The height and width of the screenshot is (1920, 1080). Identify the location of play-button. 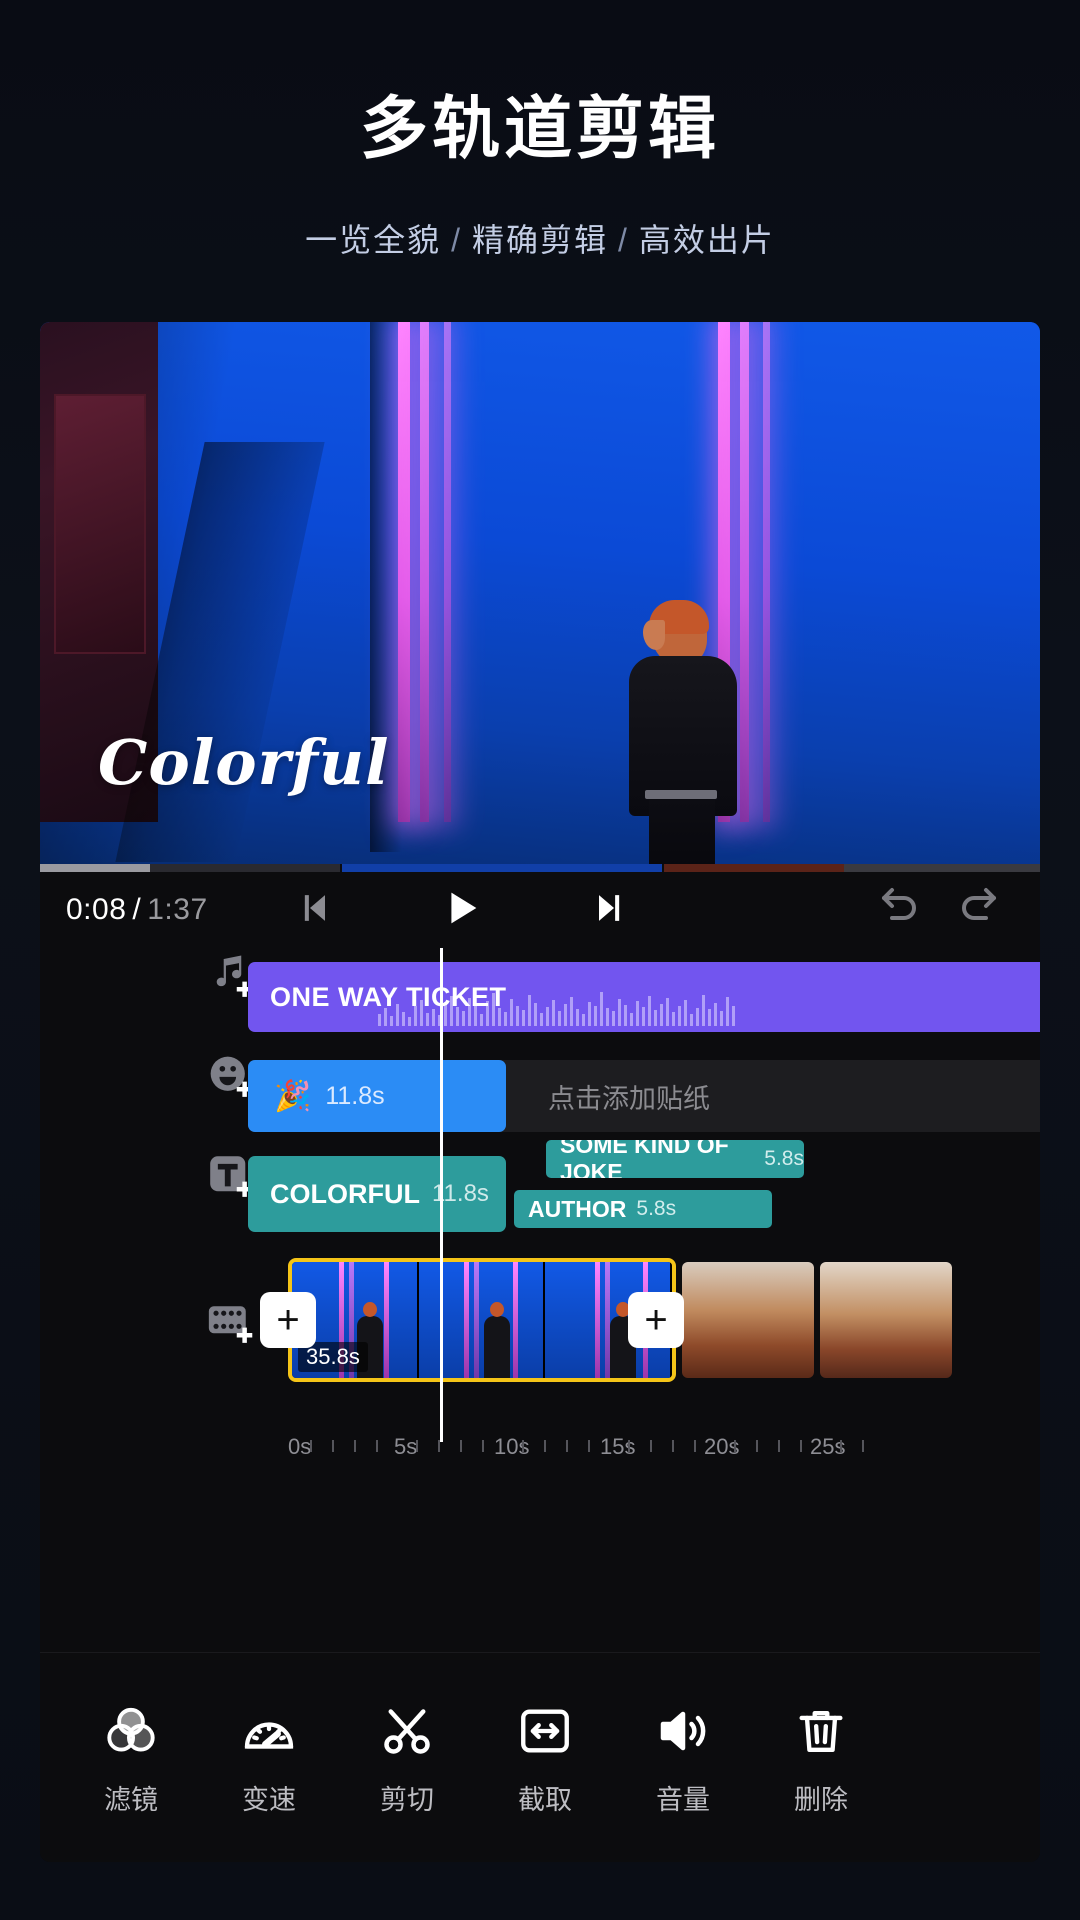
(461, 910).